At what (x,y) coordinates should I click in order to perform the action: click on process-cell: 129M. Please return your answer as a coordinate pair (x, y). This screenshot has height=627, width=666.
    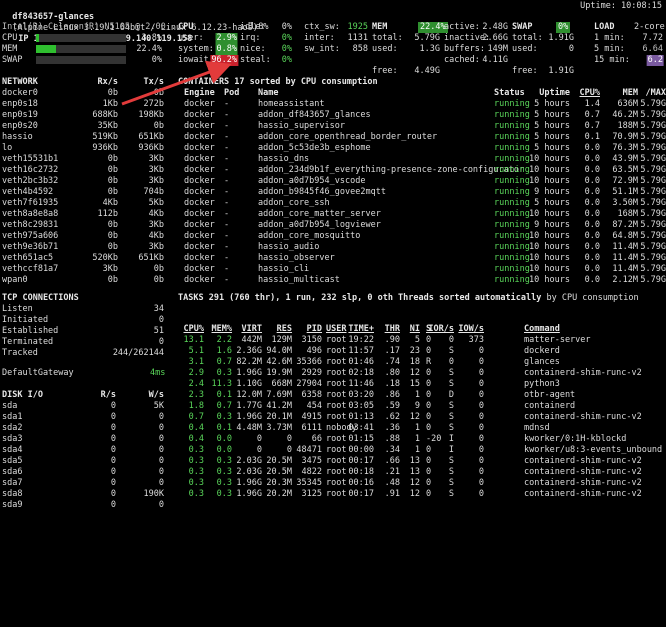
    Looking at the image, I should click on (281, 340).